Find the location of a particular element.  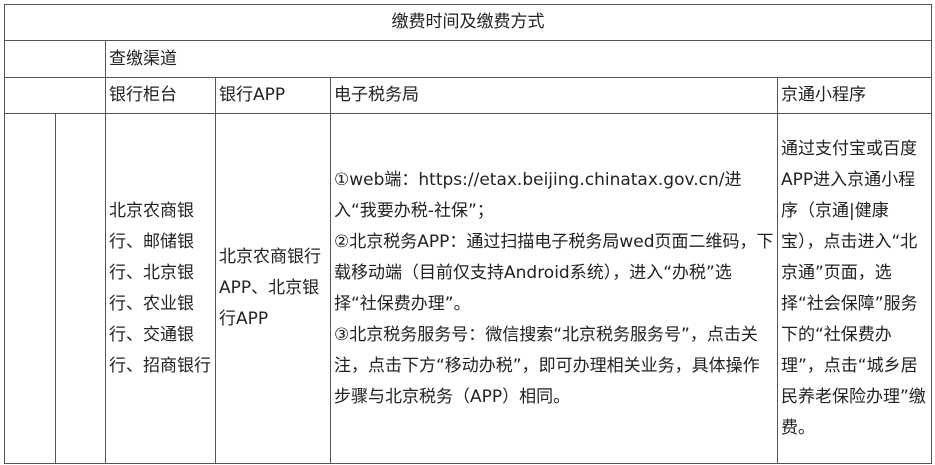

column-header-row: 银行柜台 银行APP 电子税务局 京通小程序 is located at coordinates (468, 95).